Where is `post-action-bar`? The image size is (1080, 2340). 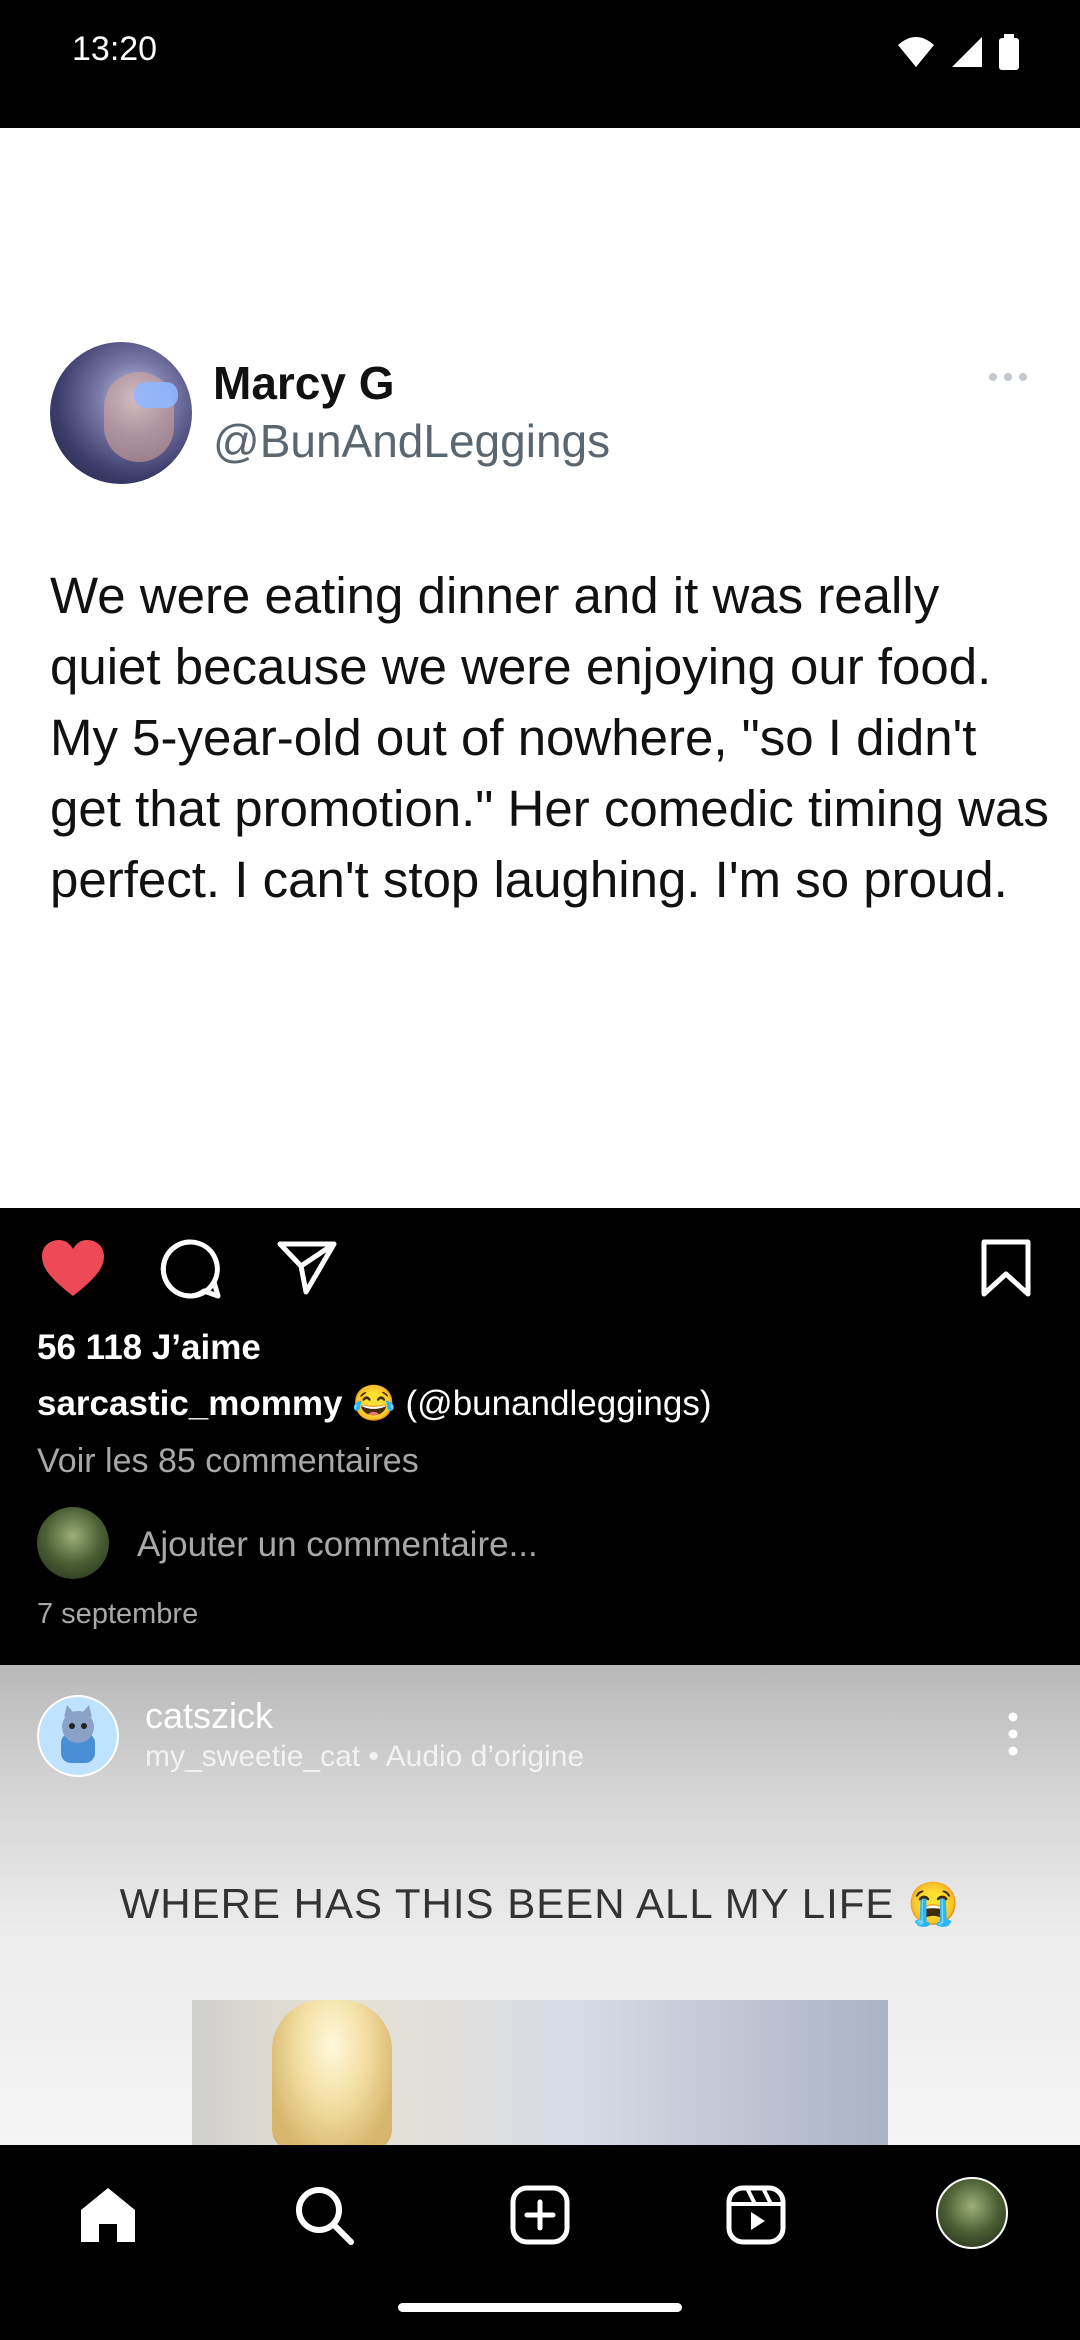 post-action-bar is located at coordinates (540, 1268).